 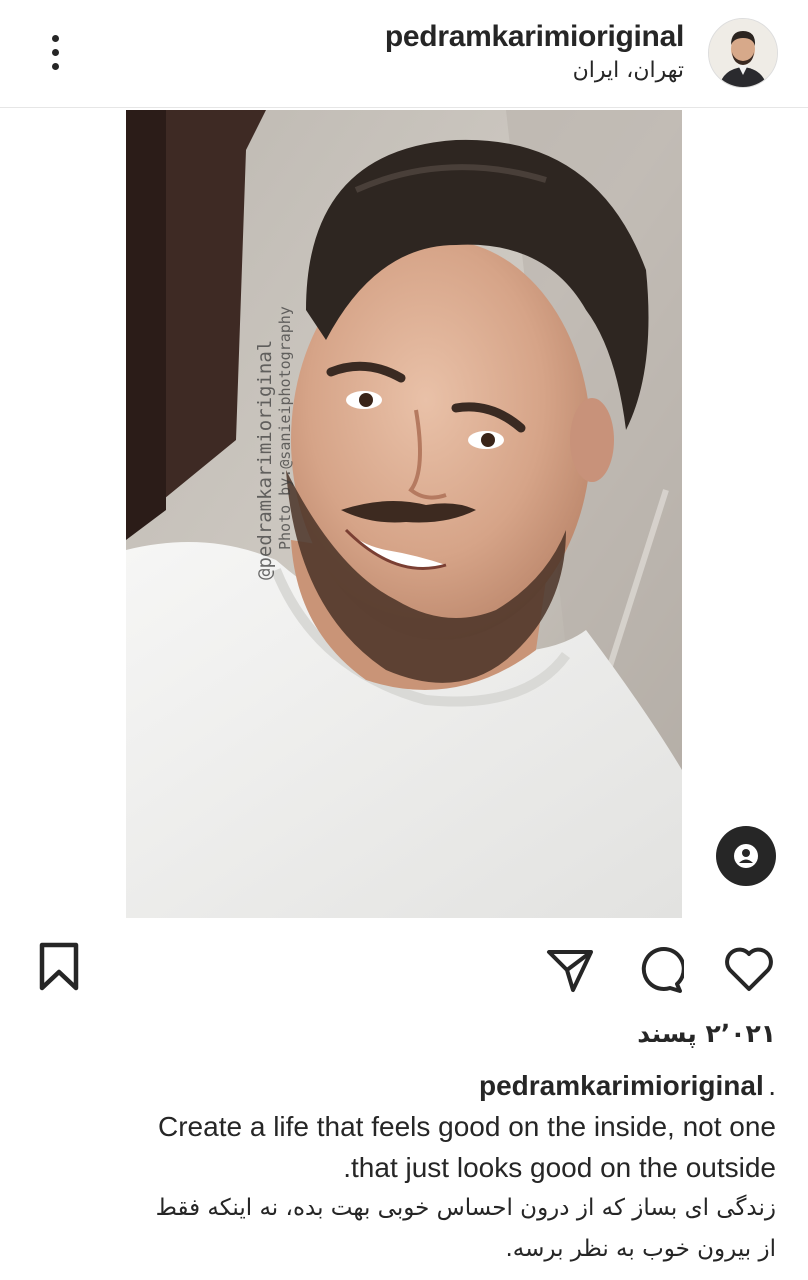 I want to click on comment-icon, so click(x=662, y=970).